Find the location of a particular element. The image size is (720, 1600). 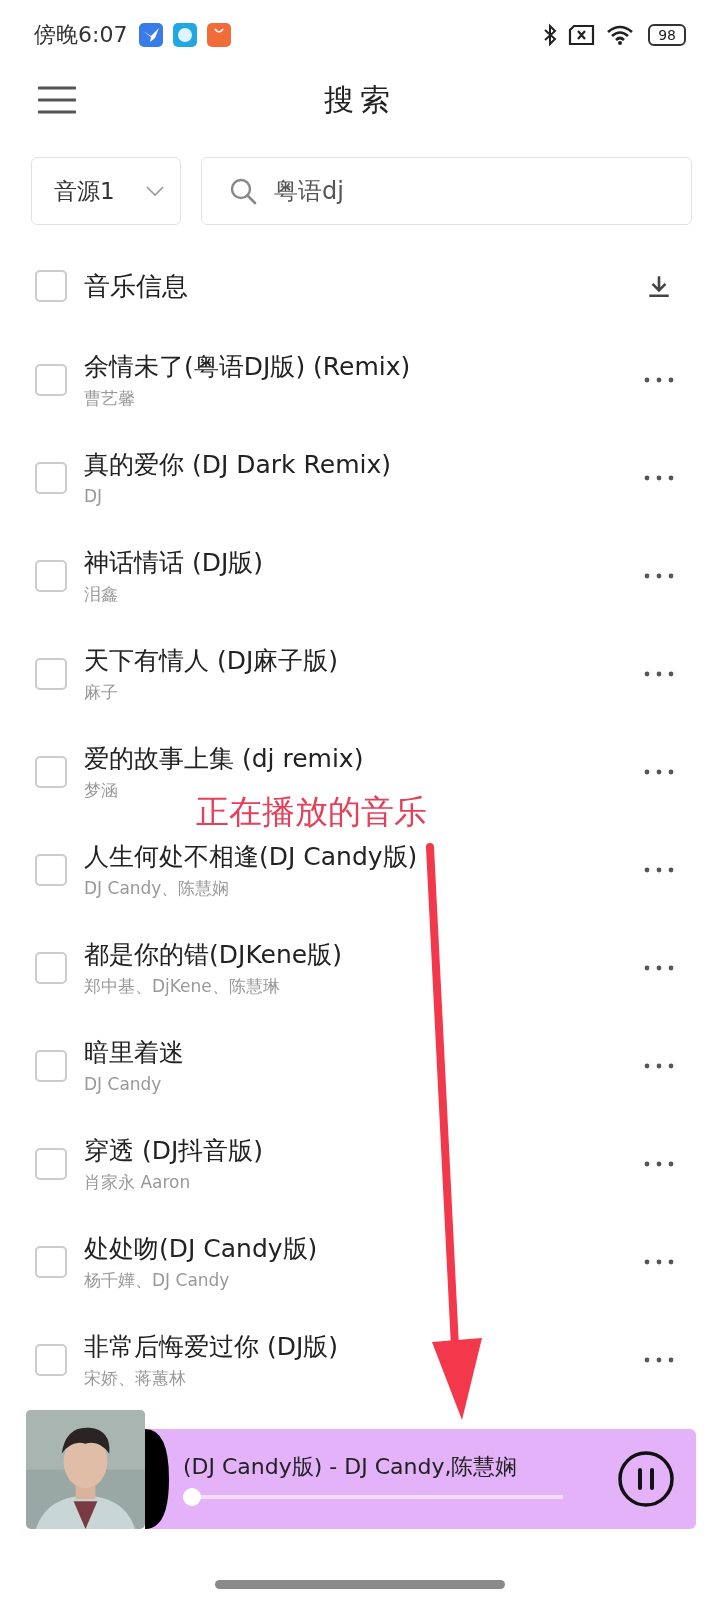

song-artist: 梦涵 is located at coordinates (101, 790).